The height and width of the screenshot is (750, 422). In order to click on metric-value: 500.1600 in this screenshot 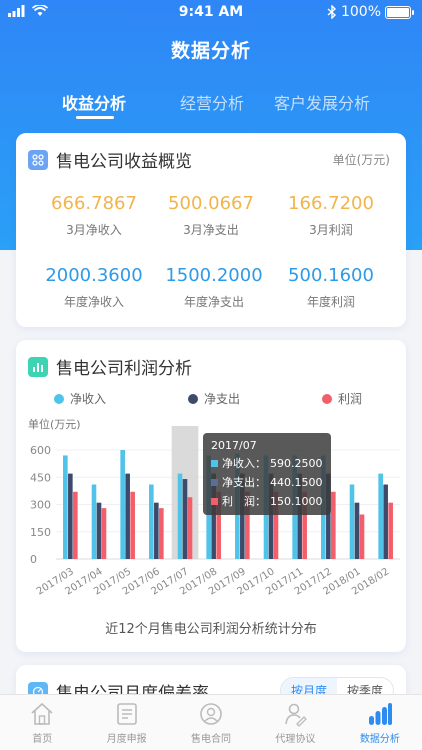, I will do `click(331, 275)`.